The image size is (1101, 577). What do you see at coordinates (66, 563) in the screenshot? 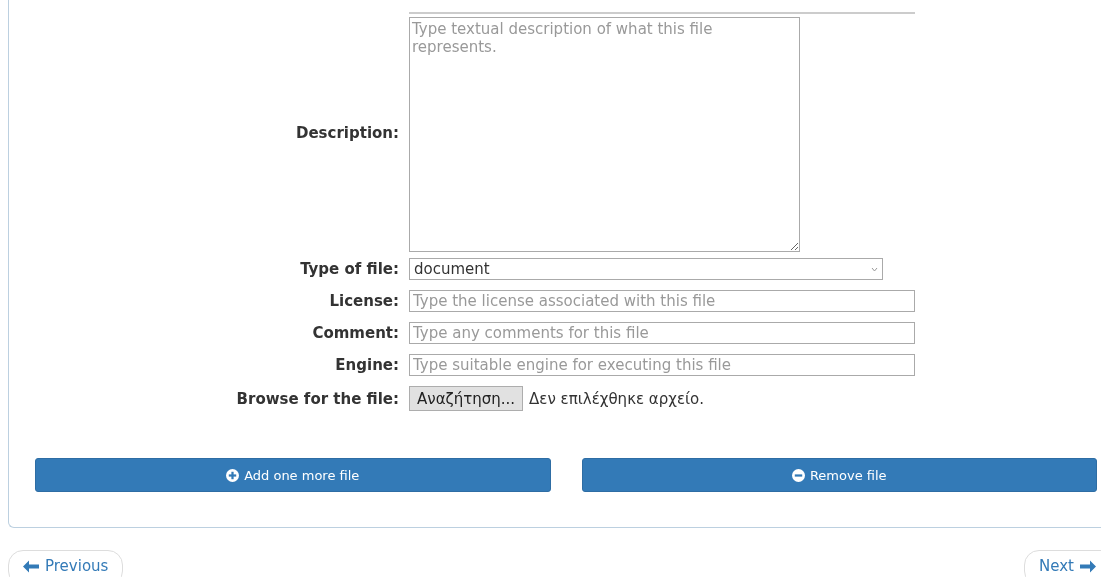
I see `previous-button: Previous` at bounding box center [66, 563].